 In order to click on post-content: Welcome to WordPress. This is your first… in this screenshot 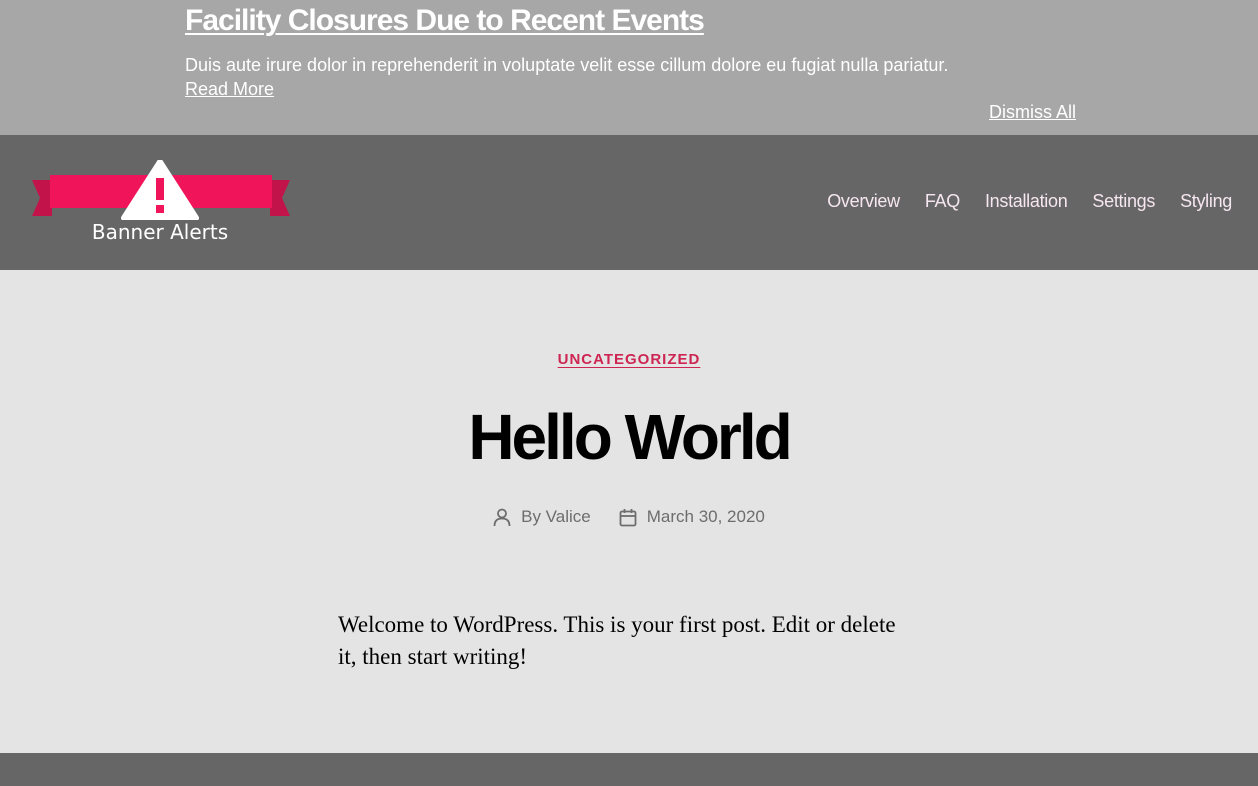, I will do `click(617, 640)`.